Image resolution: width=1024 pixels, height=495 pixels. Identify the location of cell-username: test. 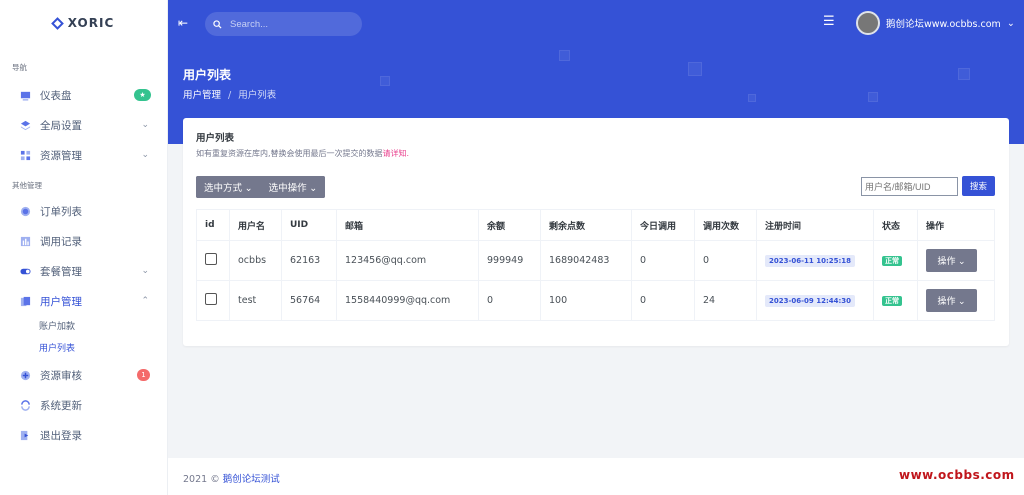
(255, 300).